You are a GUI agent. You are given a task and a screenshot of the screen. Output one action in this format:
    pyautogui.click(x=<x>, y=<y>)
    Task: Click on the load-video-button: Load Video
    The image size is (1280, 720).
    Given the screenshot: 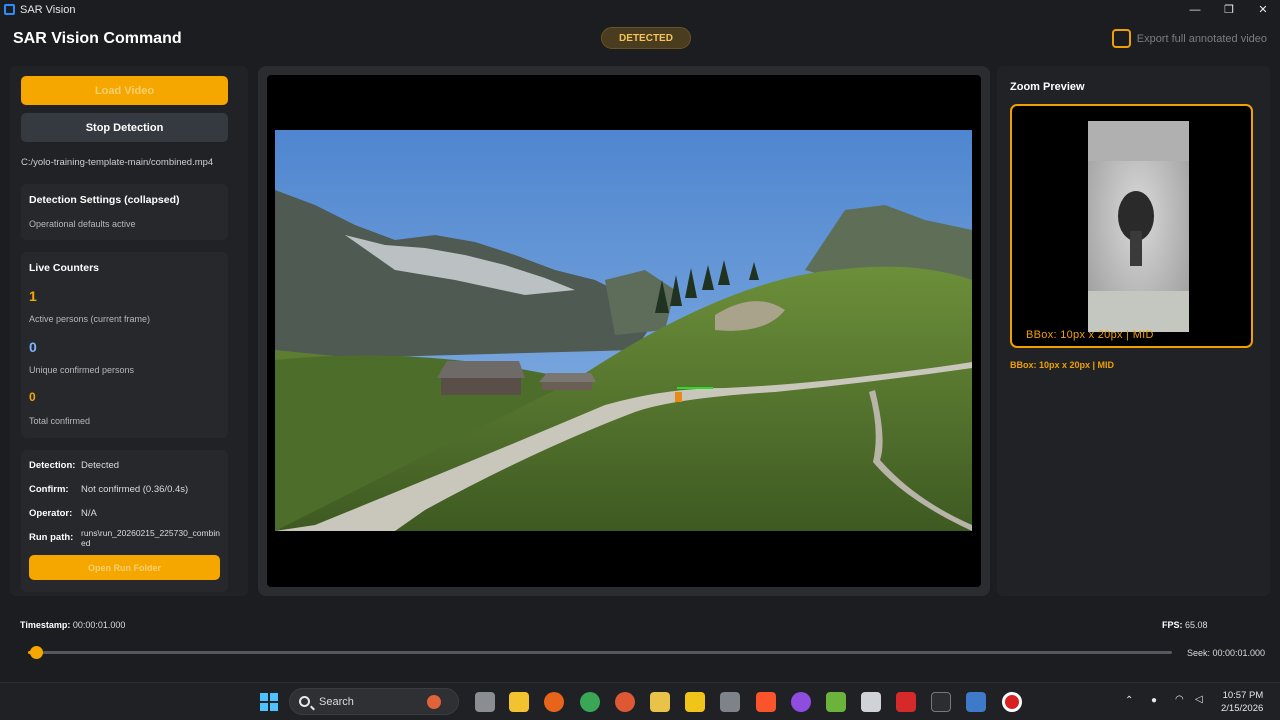 What is the action you would take?
    pyautogui.click(x=124, y=90)
    